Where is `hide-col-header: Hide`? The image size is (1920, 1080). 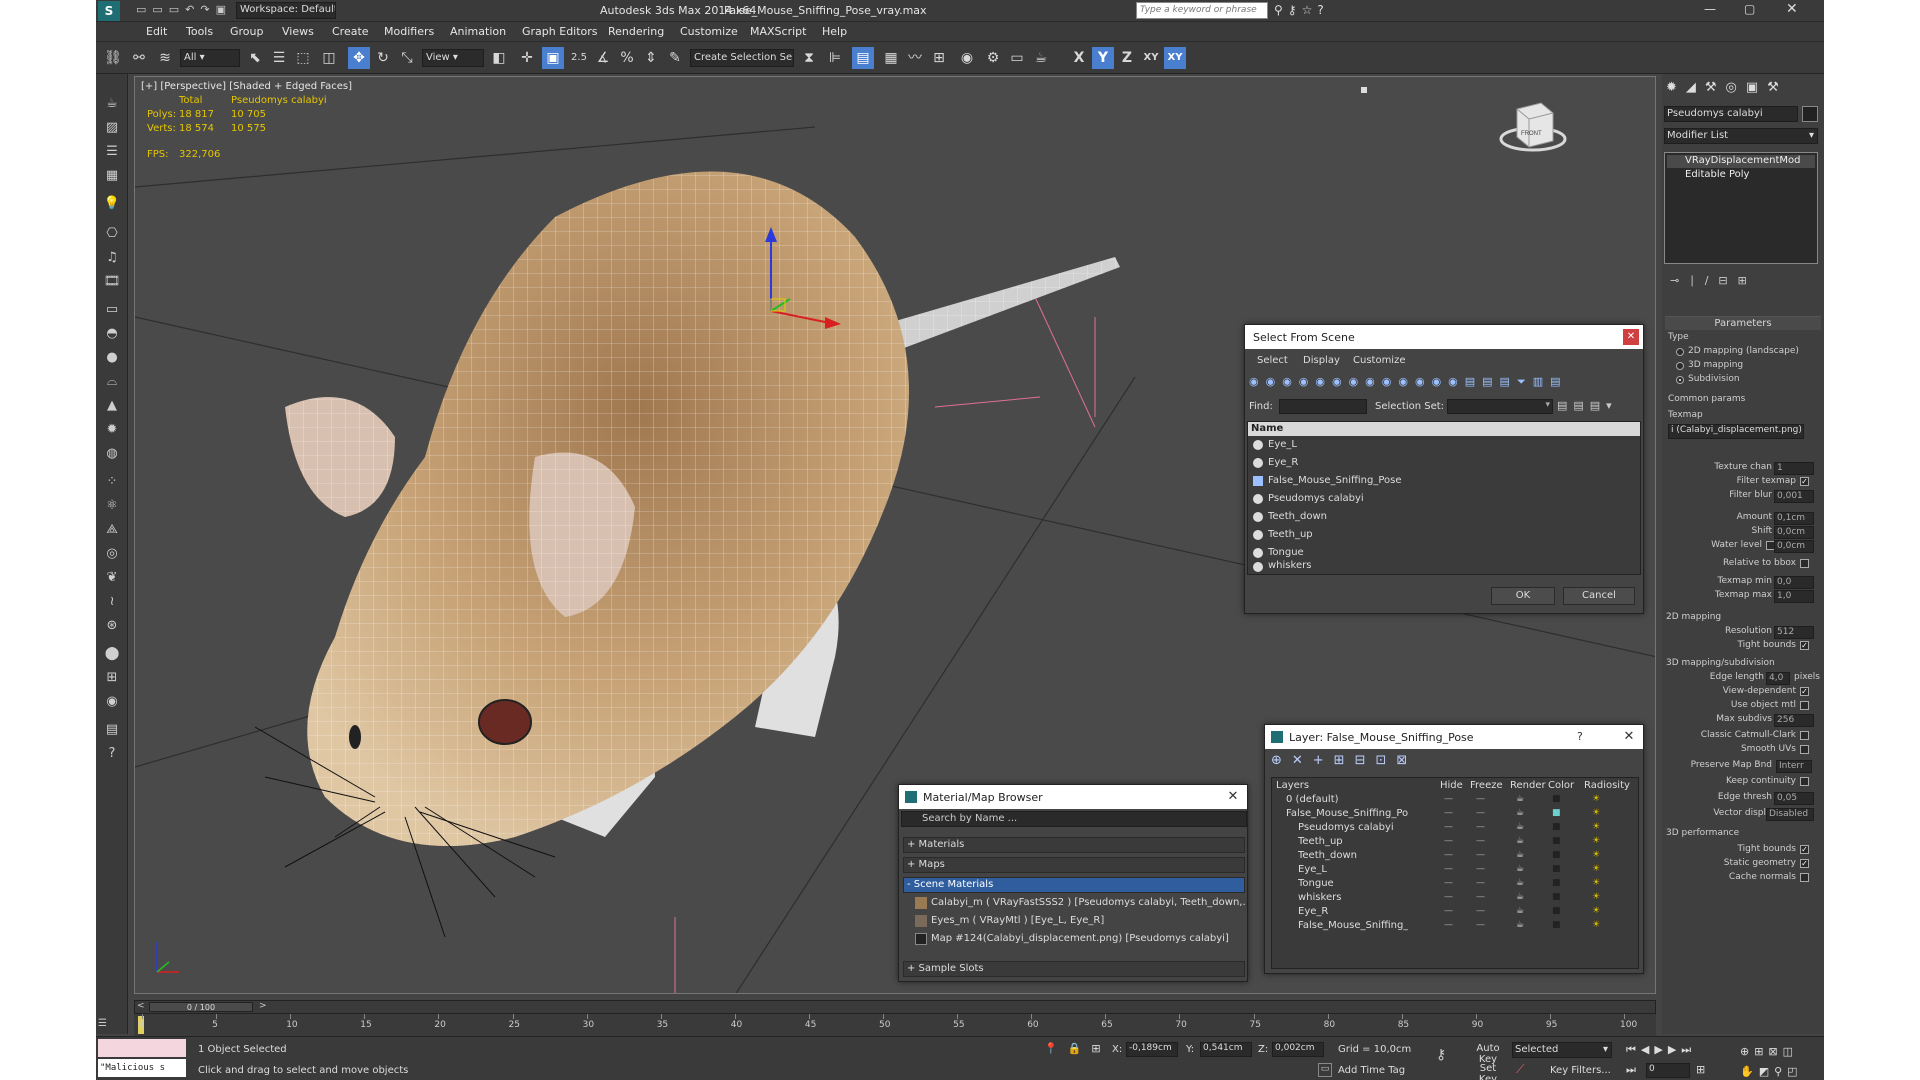 hide-col-header: Hide is located at coordinates (1451, 785).